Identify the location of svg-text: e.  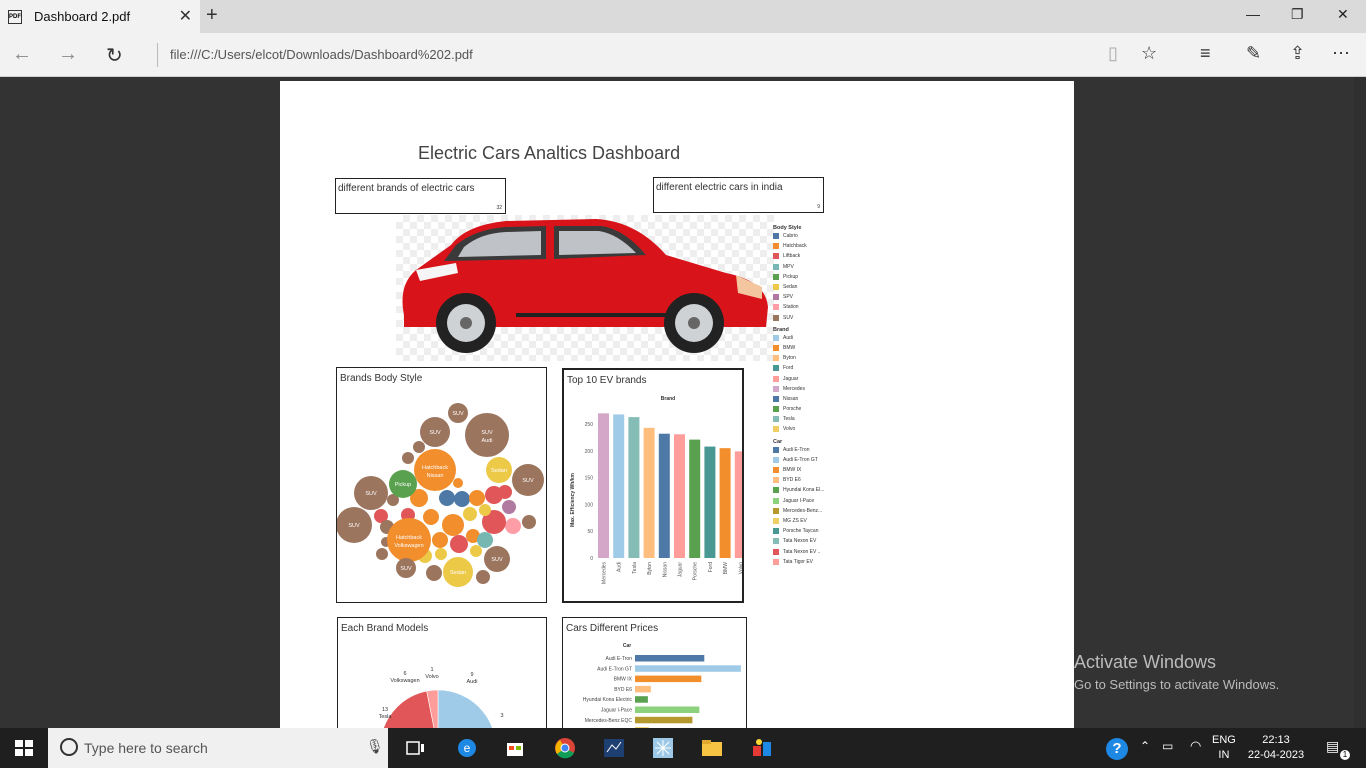
(467, 748).